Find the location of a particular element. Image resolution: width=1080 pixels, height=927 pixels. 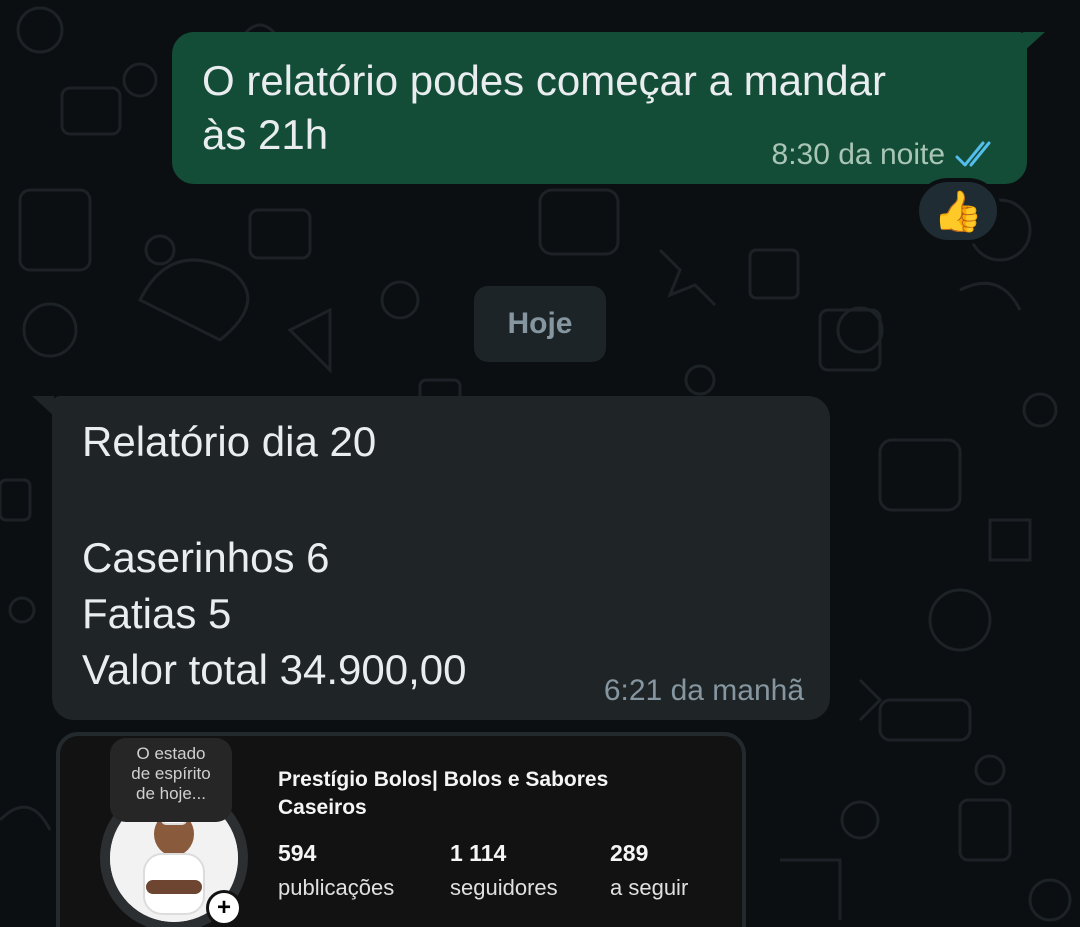

message-line: Caserinhos 6 is located at coordinates (206, 557).